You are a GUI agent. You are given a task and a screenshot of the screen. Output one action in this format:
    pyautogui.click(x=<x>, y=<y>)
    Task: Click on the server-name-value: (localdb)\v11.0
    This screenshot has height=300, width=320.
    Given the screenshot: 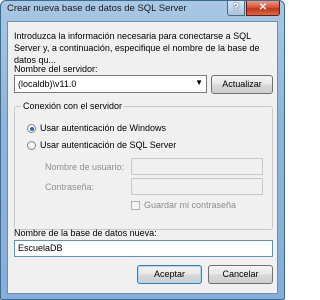 What is the action you would take?
    pyautogui.click(x=47, y=84)
    